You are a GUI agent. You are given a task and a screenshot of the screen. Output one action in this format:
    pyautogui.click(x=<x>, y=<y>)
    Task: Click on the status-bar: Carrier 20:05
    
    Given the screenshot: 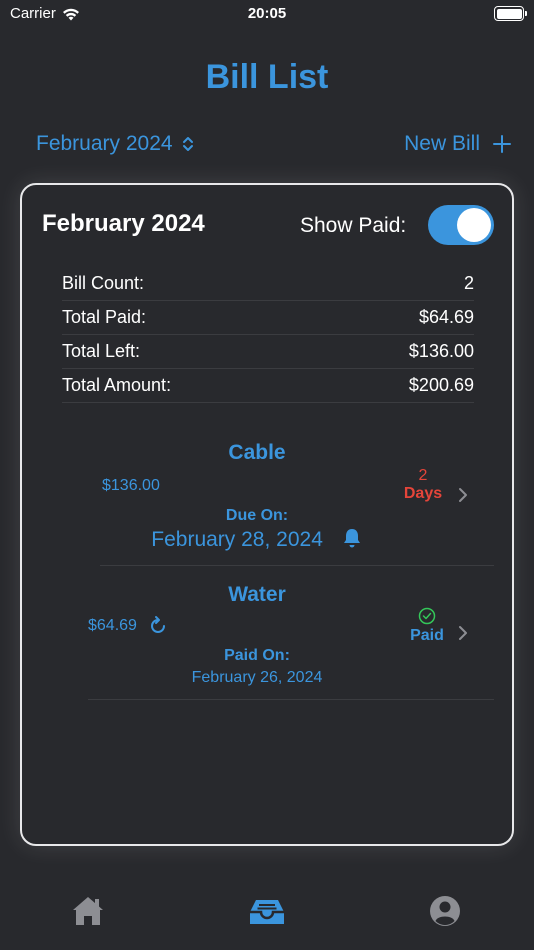 What is the action you would take?
    pyautogui.click(x=267, y=14)
    